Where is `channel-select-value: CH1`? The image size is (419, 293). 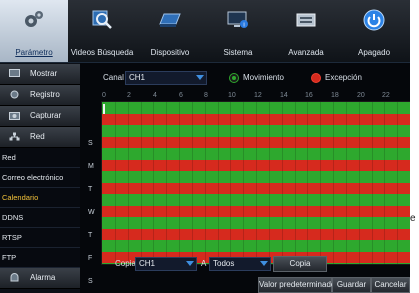 channel-select-value: CH1 is located at coordinates (137, 77).